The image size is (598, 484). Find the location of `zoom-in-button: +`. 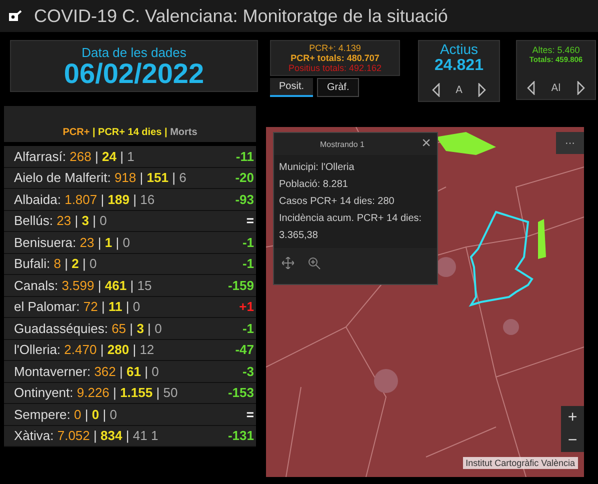

zoom-in-button: + is located at coordinates (572, 417).